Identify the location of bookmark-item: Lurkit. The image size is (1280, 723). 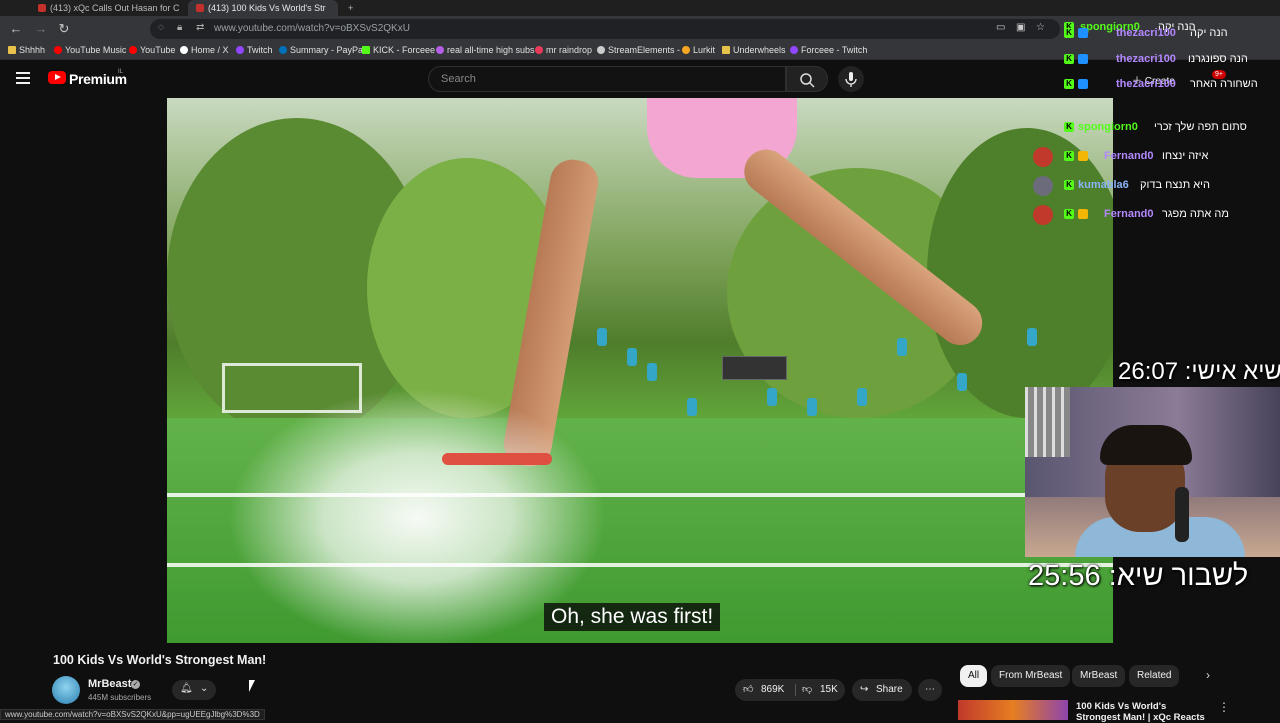
(698, 50).